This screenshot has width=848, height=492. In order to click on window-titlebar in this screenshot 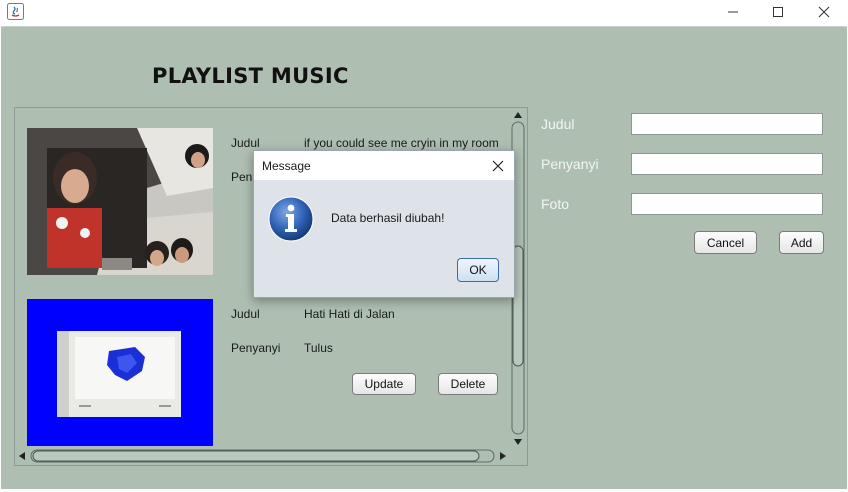, I will do `click(424, 13)`.